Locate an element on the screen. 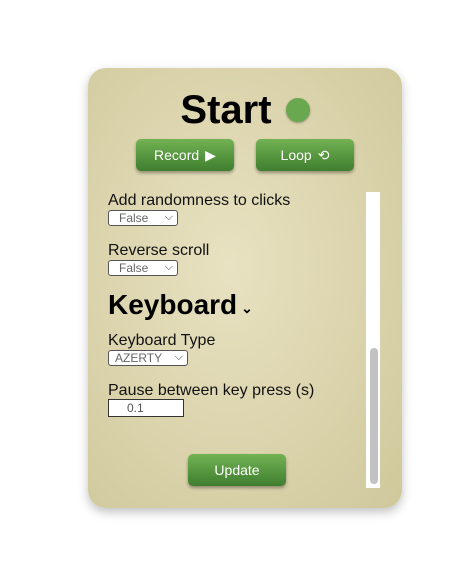 Image resolution: width=474 pixels, height=564 pixels. loop-button-label: Loop is located at coordinates (296, 155).